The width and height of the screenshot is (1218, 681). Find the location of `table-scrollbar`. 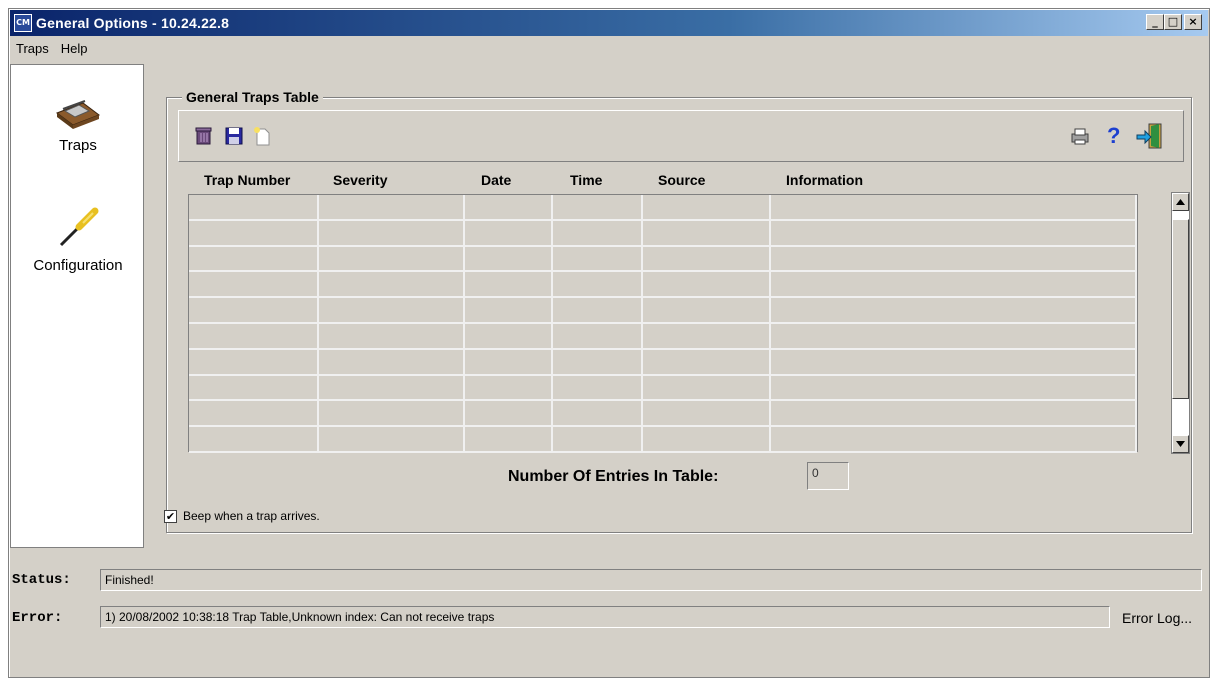

table-scrollbar is located at coordinates (1180, 323).